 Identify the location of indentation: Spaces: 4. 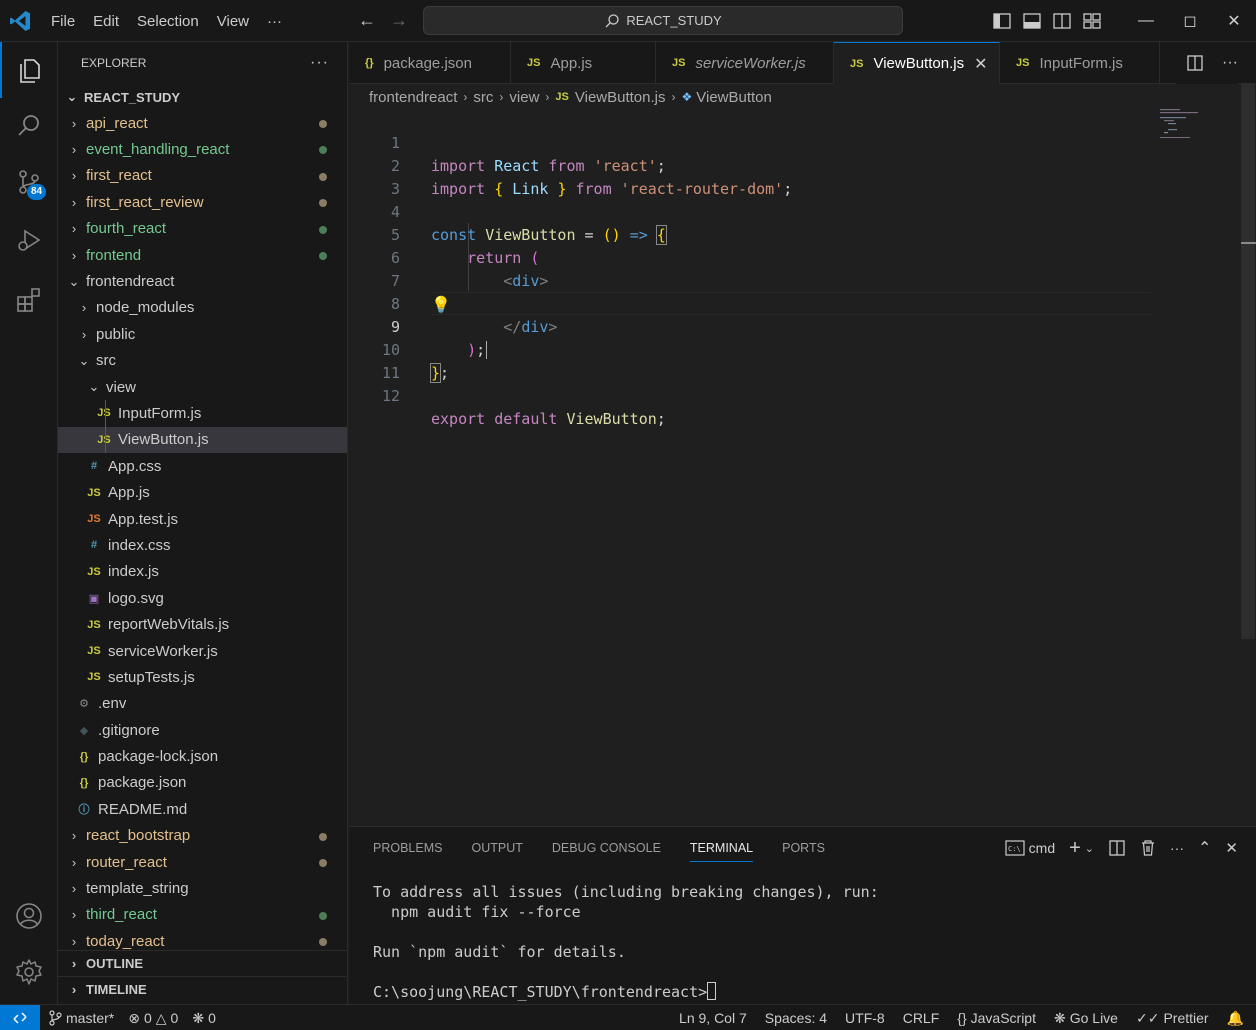
(796, 1018).